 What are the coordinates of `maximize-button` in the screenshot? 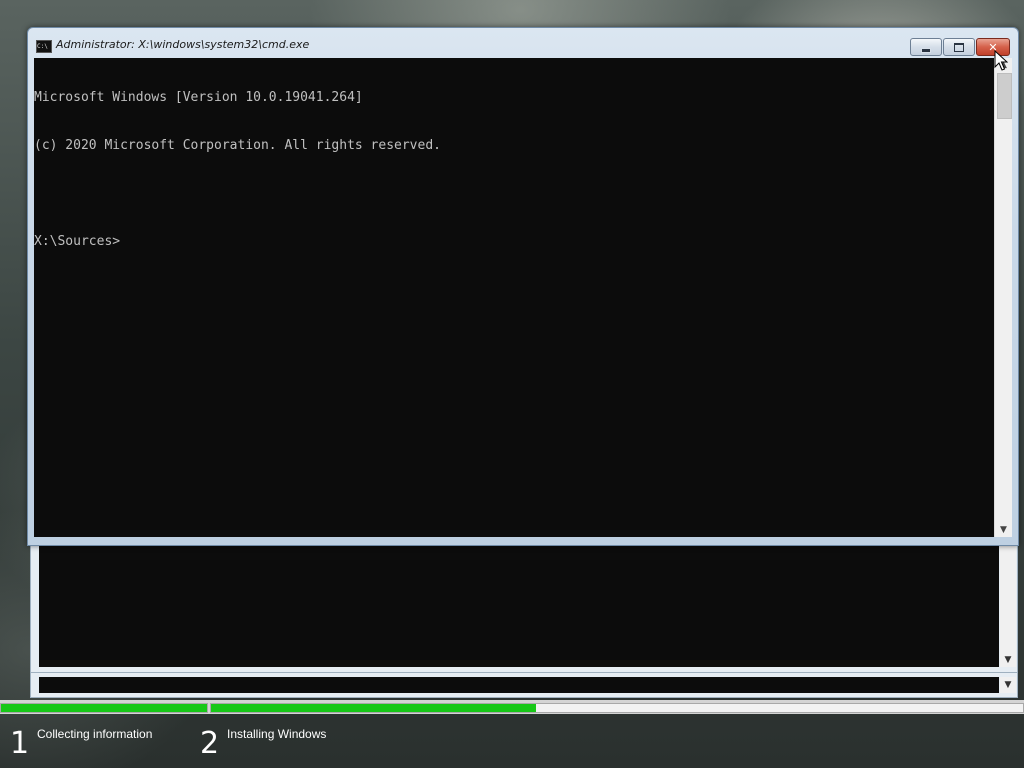 It's located at (959, 47).